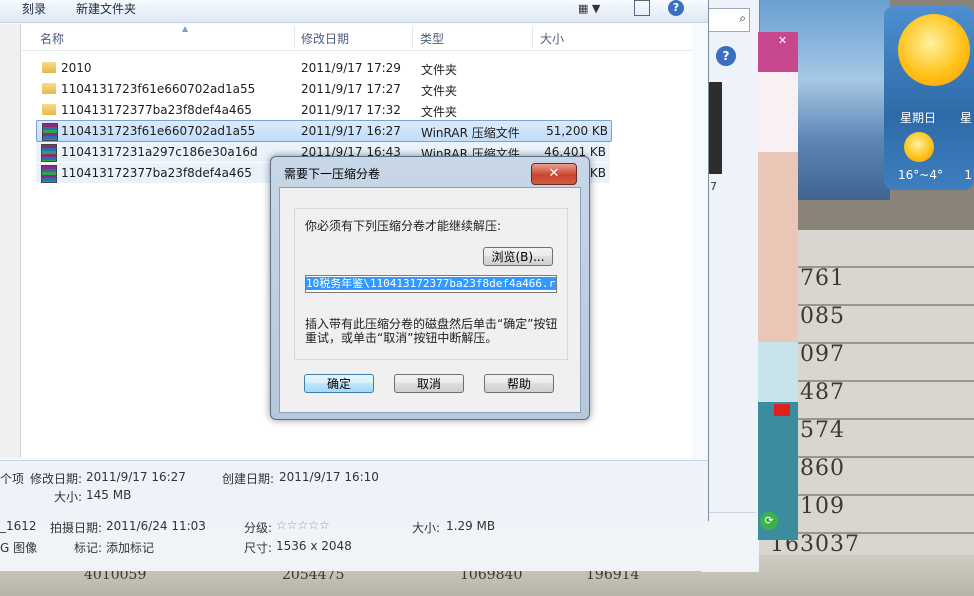  Describe the element at coordinates (429, 383) in the screenshot. I see `cancel-button: 取消` at that location.